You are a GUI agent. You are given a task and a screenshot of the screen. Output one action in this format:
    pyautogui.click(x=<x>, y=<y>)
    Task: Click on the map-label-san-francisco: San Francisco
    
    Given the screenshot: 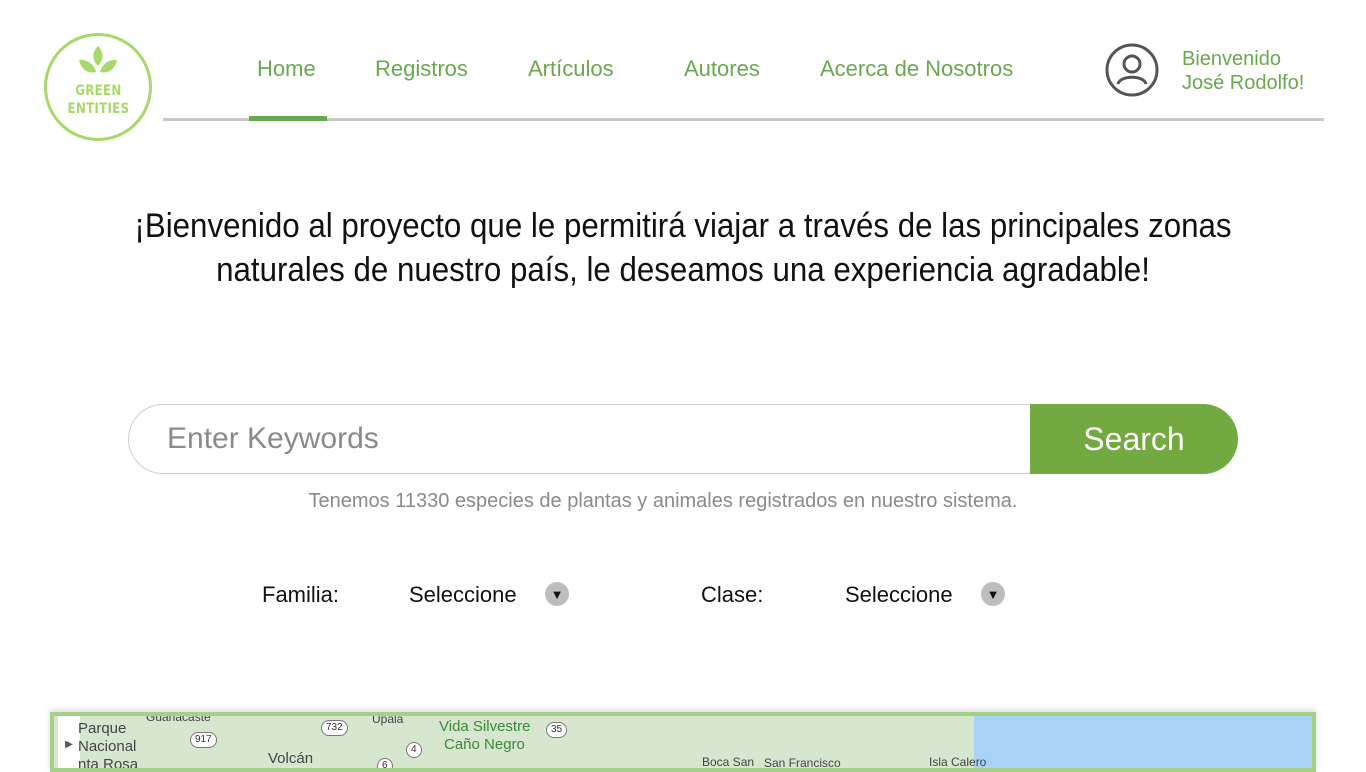 What is the action you would take?
    pyautogui.click(x=802, y=763)
    